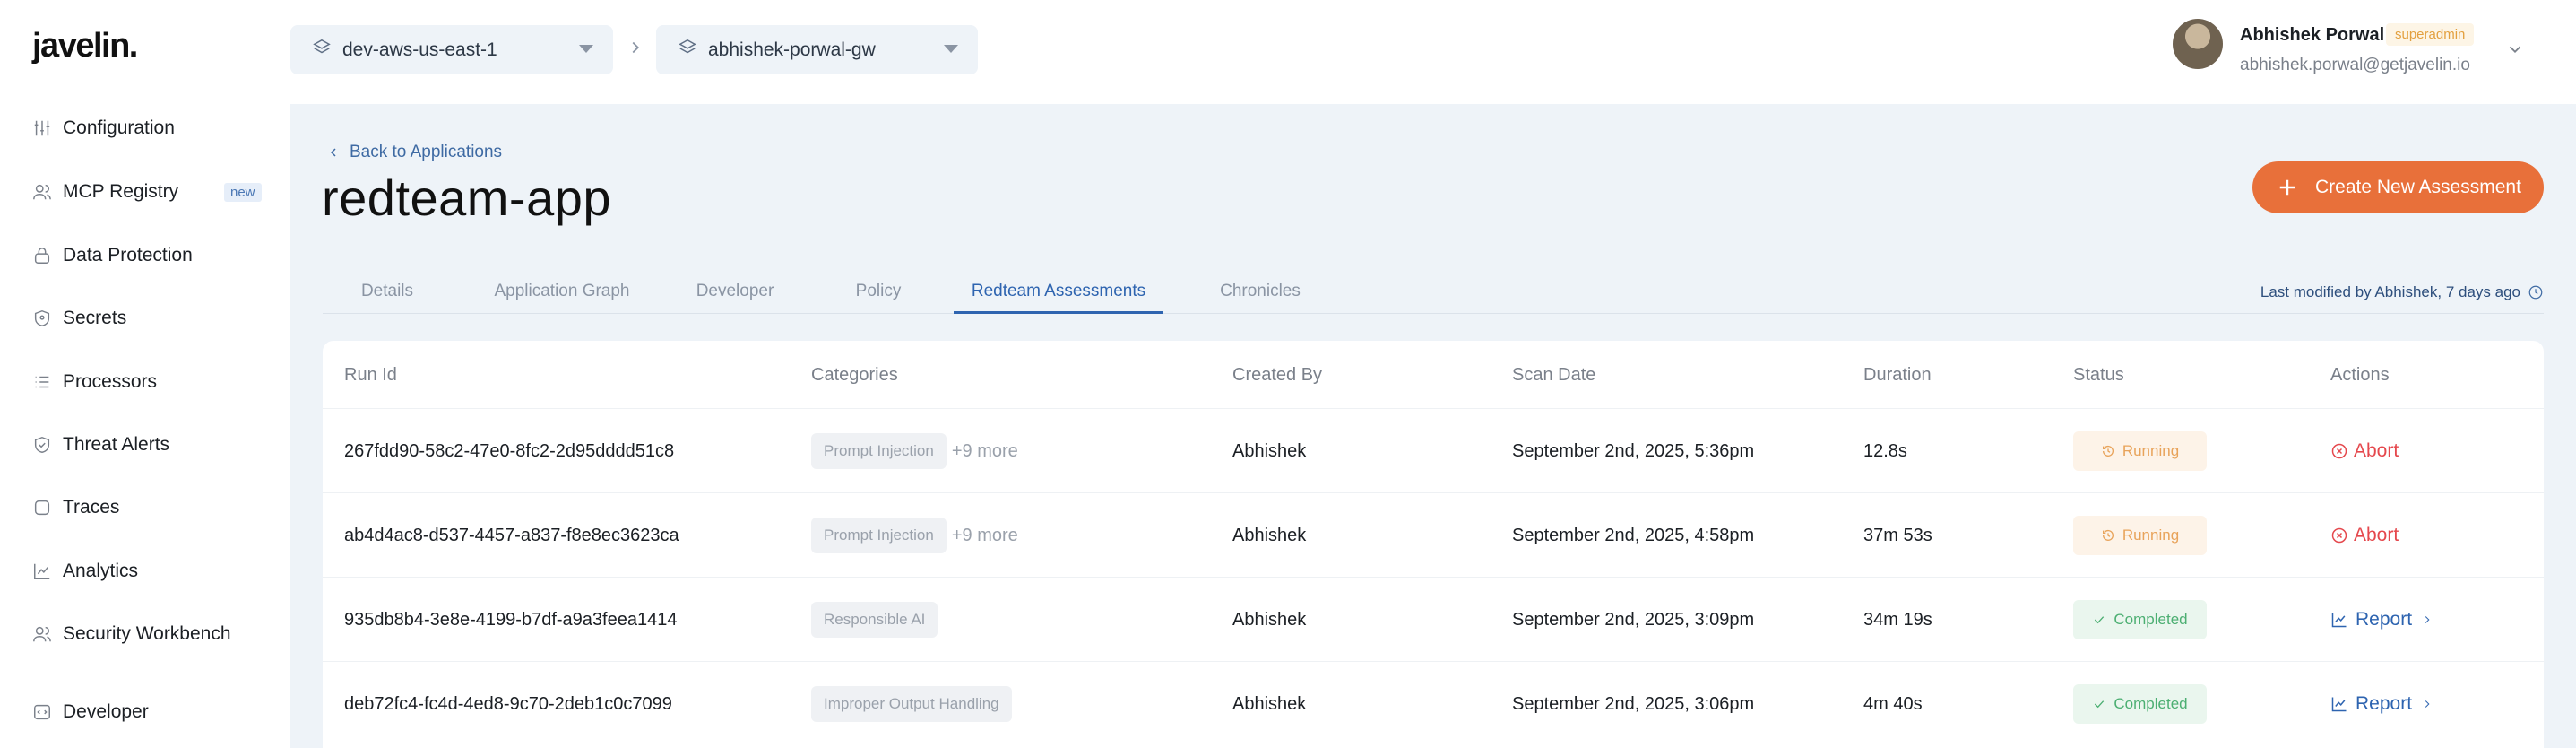  Describe the element at coordinates (95, 318) in the screenshot. I see `sidebar-item-label: Secrets` at that location.